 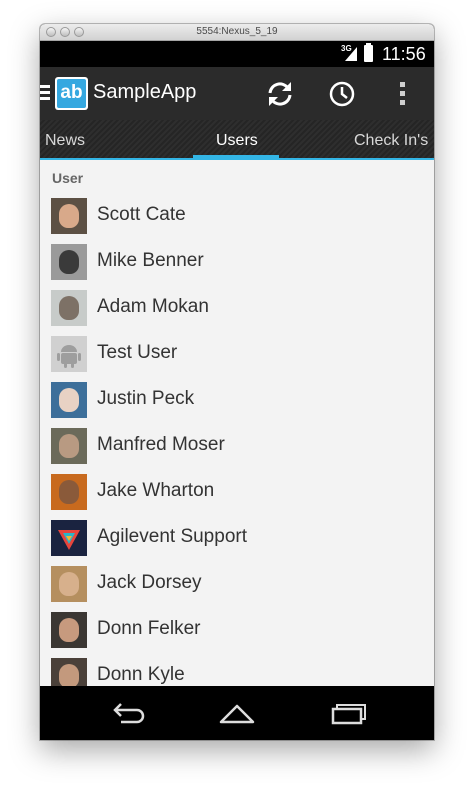 I want to click on list-item: Jake Wharton, so click(x=237, y=495).